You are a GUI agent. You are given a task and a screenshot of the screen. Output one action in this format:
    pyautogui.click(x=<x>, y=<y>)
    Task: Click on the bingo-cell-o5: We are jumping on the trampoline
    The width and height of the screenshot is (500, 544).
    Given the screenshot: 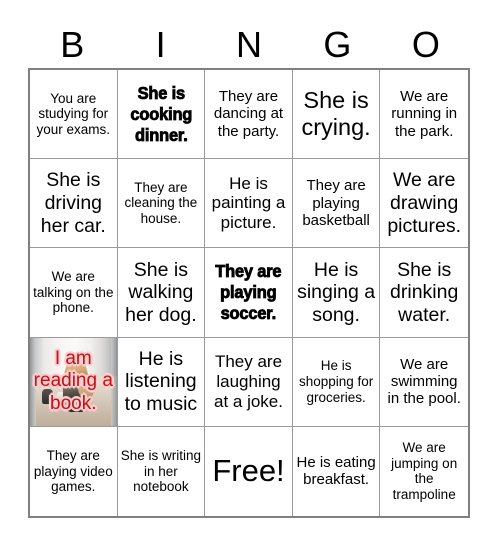 What is the action you would take?
    pyautogui.click(x=424, y=471)
    